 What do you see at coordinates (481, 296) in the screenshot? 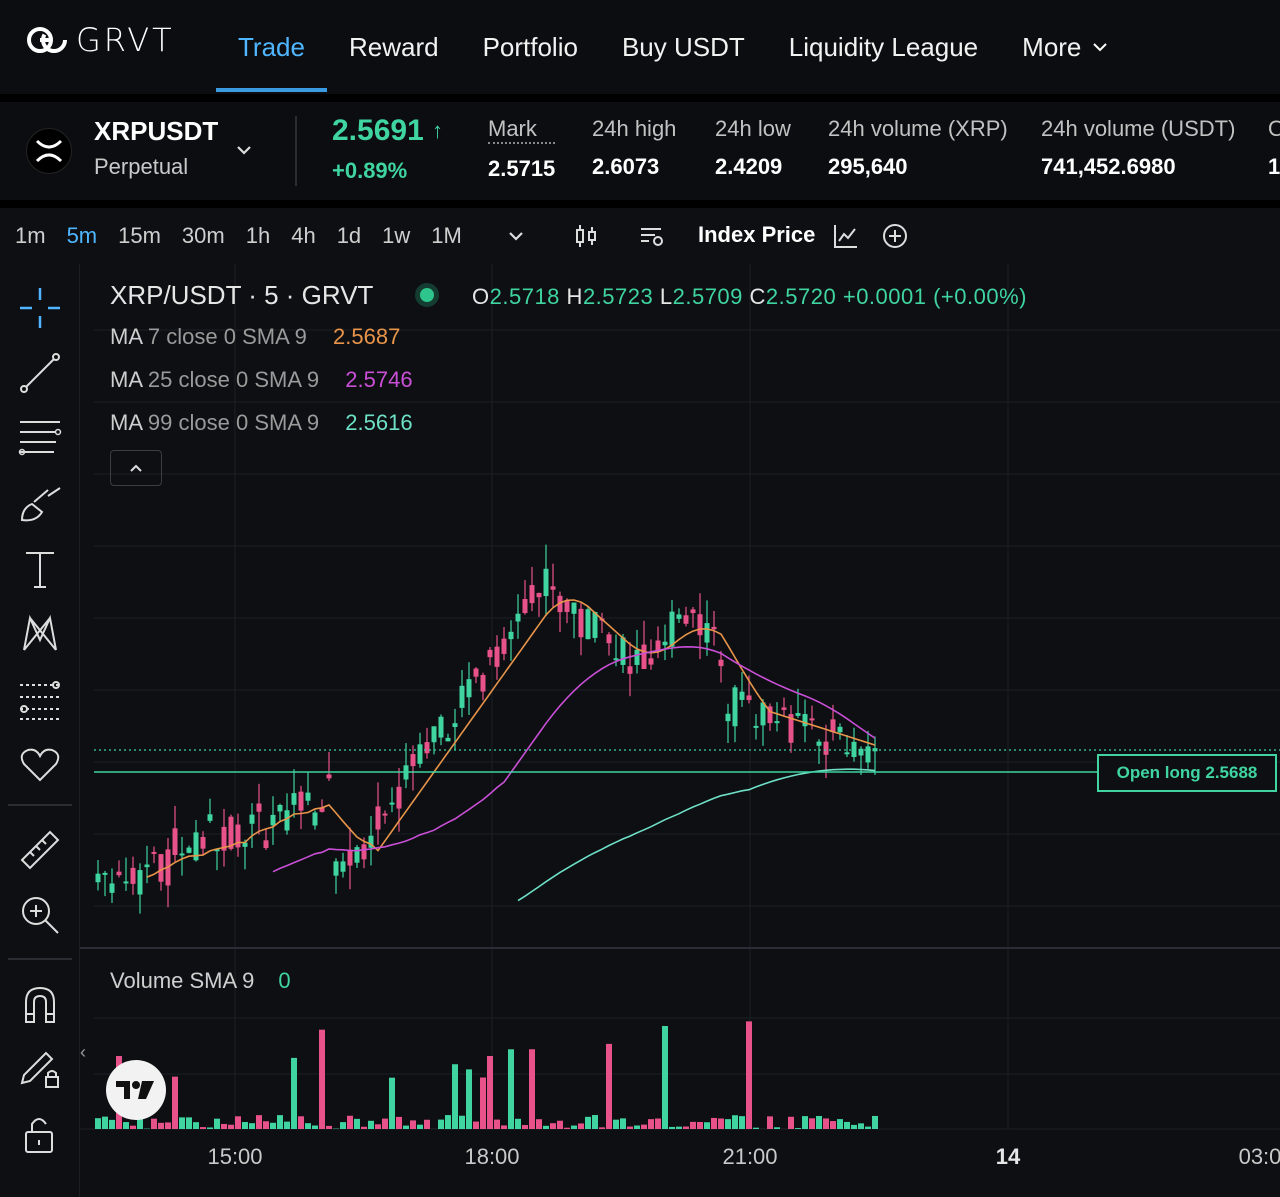
I see `ohlc-open-key: O` at bounding box center [481, 296].